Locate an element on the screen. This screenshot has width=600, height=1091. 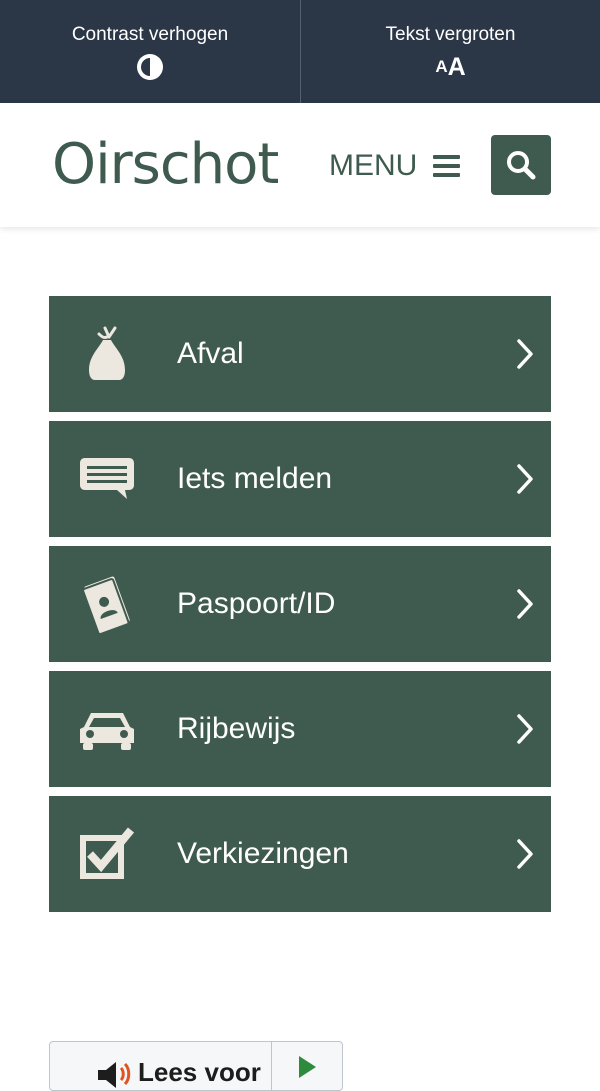
menu-button: MENU is located at coordinates (395, 166).